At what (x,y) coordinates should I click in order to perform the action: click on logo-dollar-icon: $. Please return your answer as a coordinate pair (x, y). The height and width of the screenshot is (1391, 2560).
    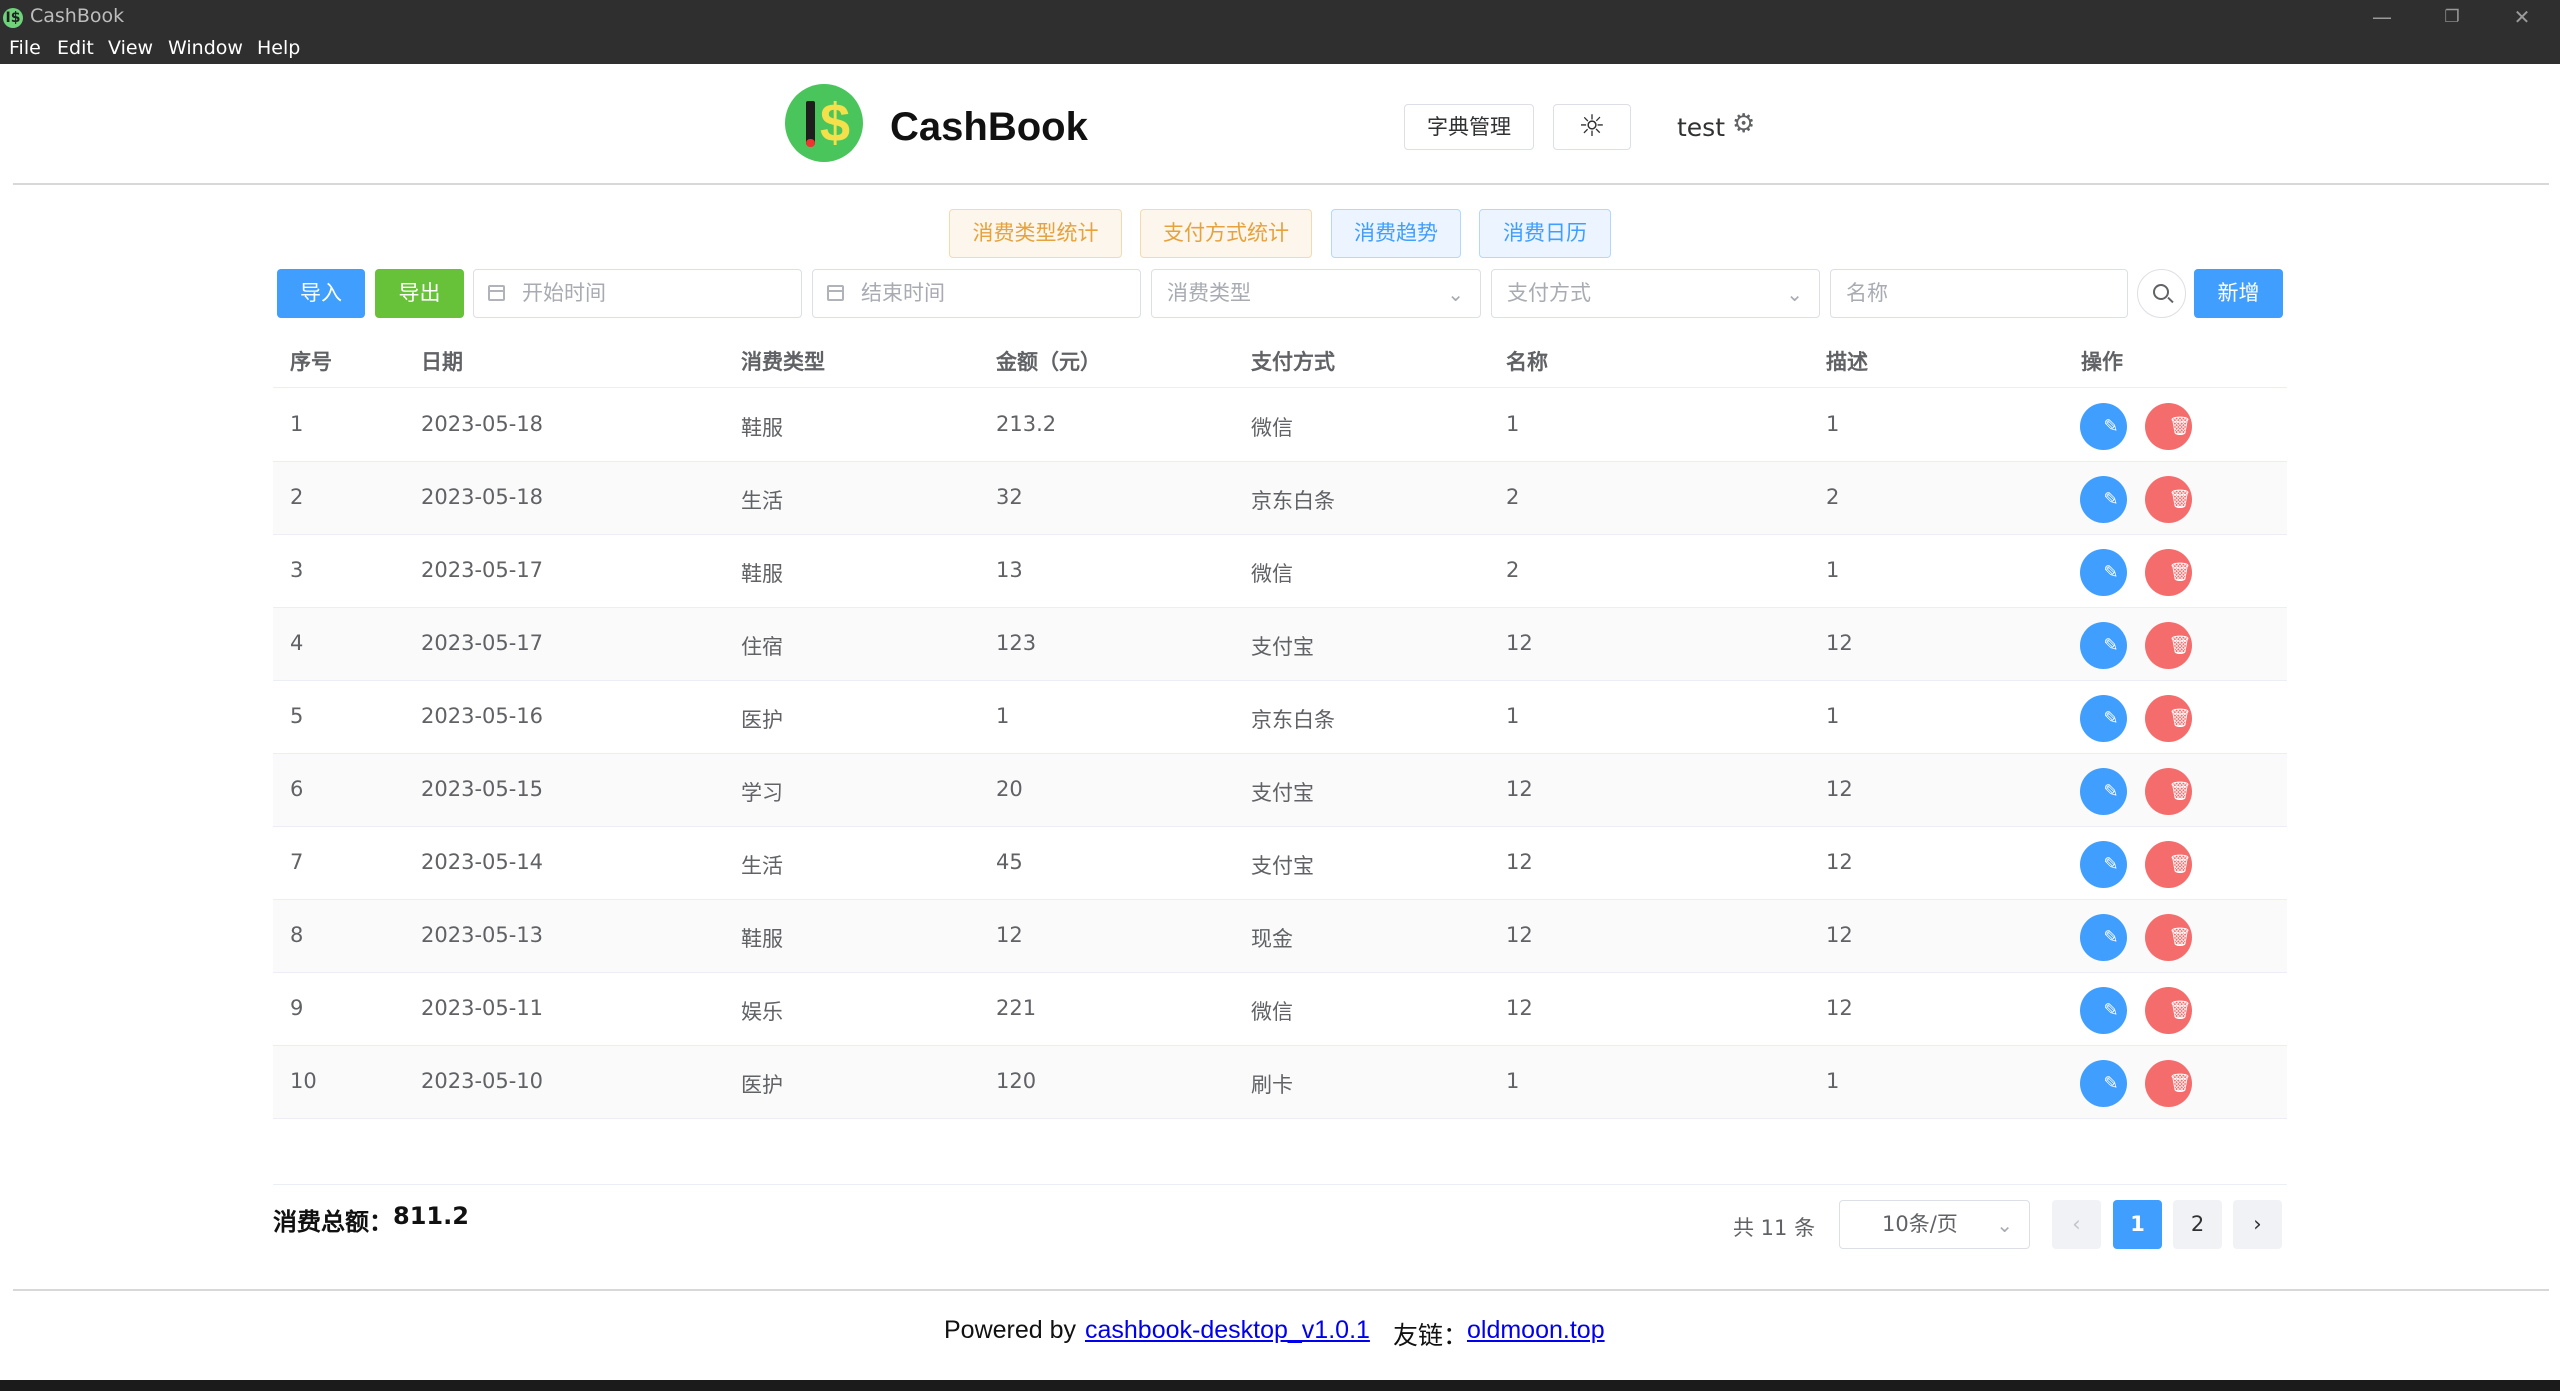
    Looking at the image, I should click on (835, 123).